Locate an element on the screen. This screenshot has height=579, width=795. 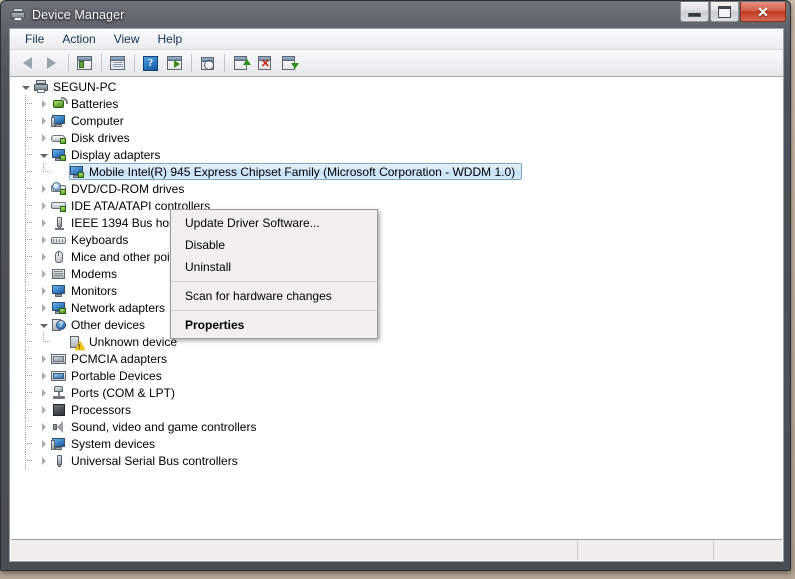
ieee1394-icon is located at coordinates (59, 223).